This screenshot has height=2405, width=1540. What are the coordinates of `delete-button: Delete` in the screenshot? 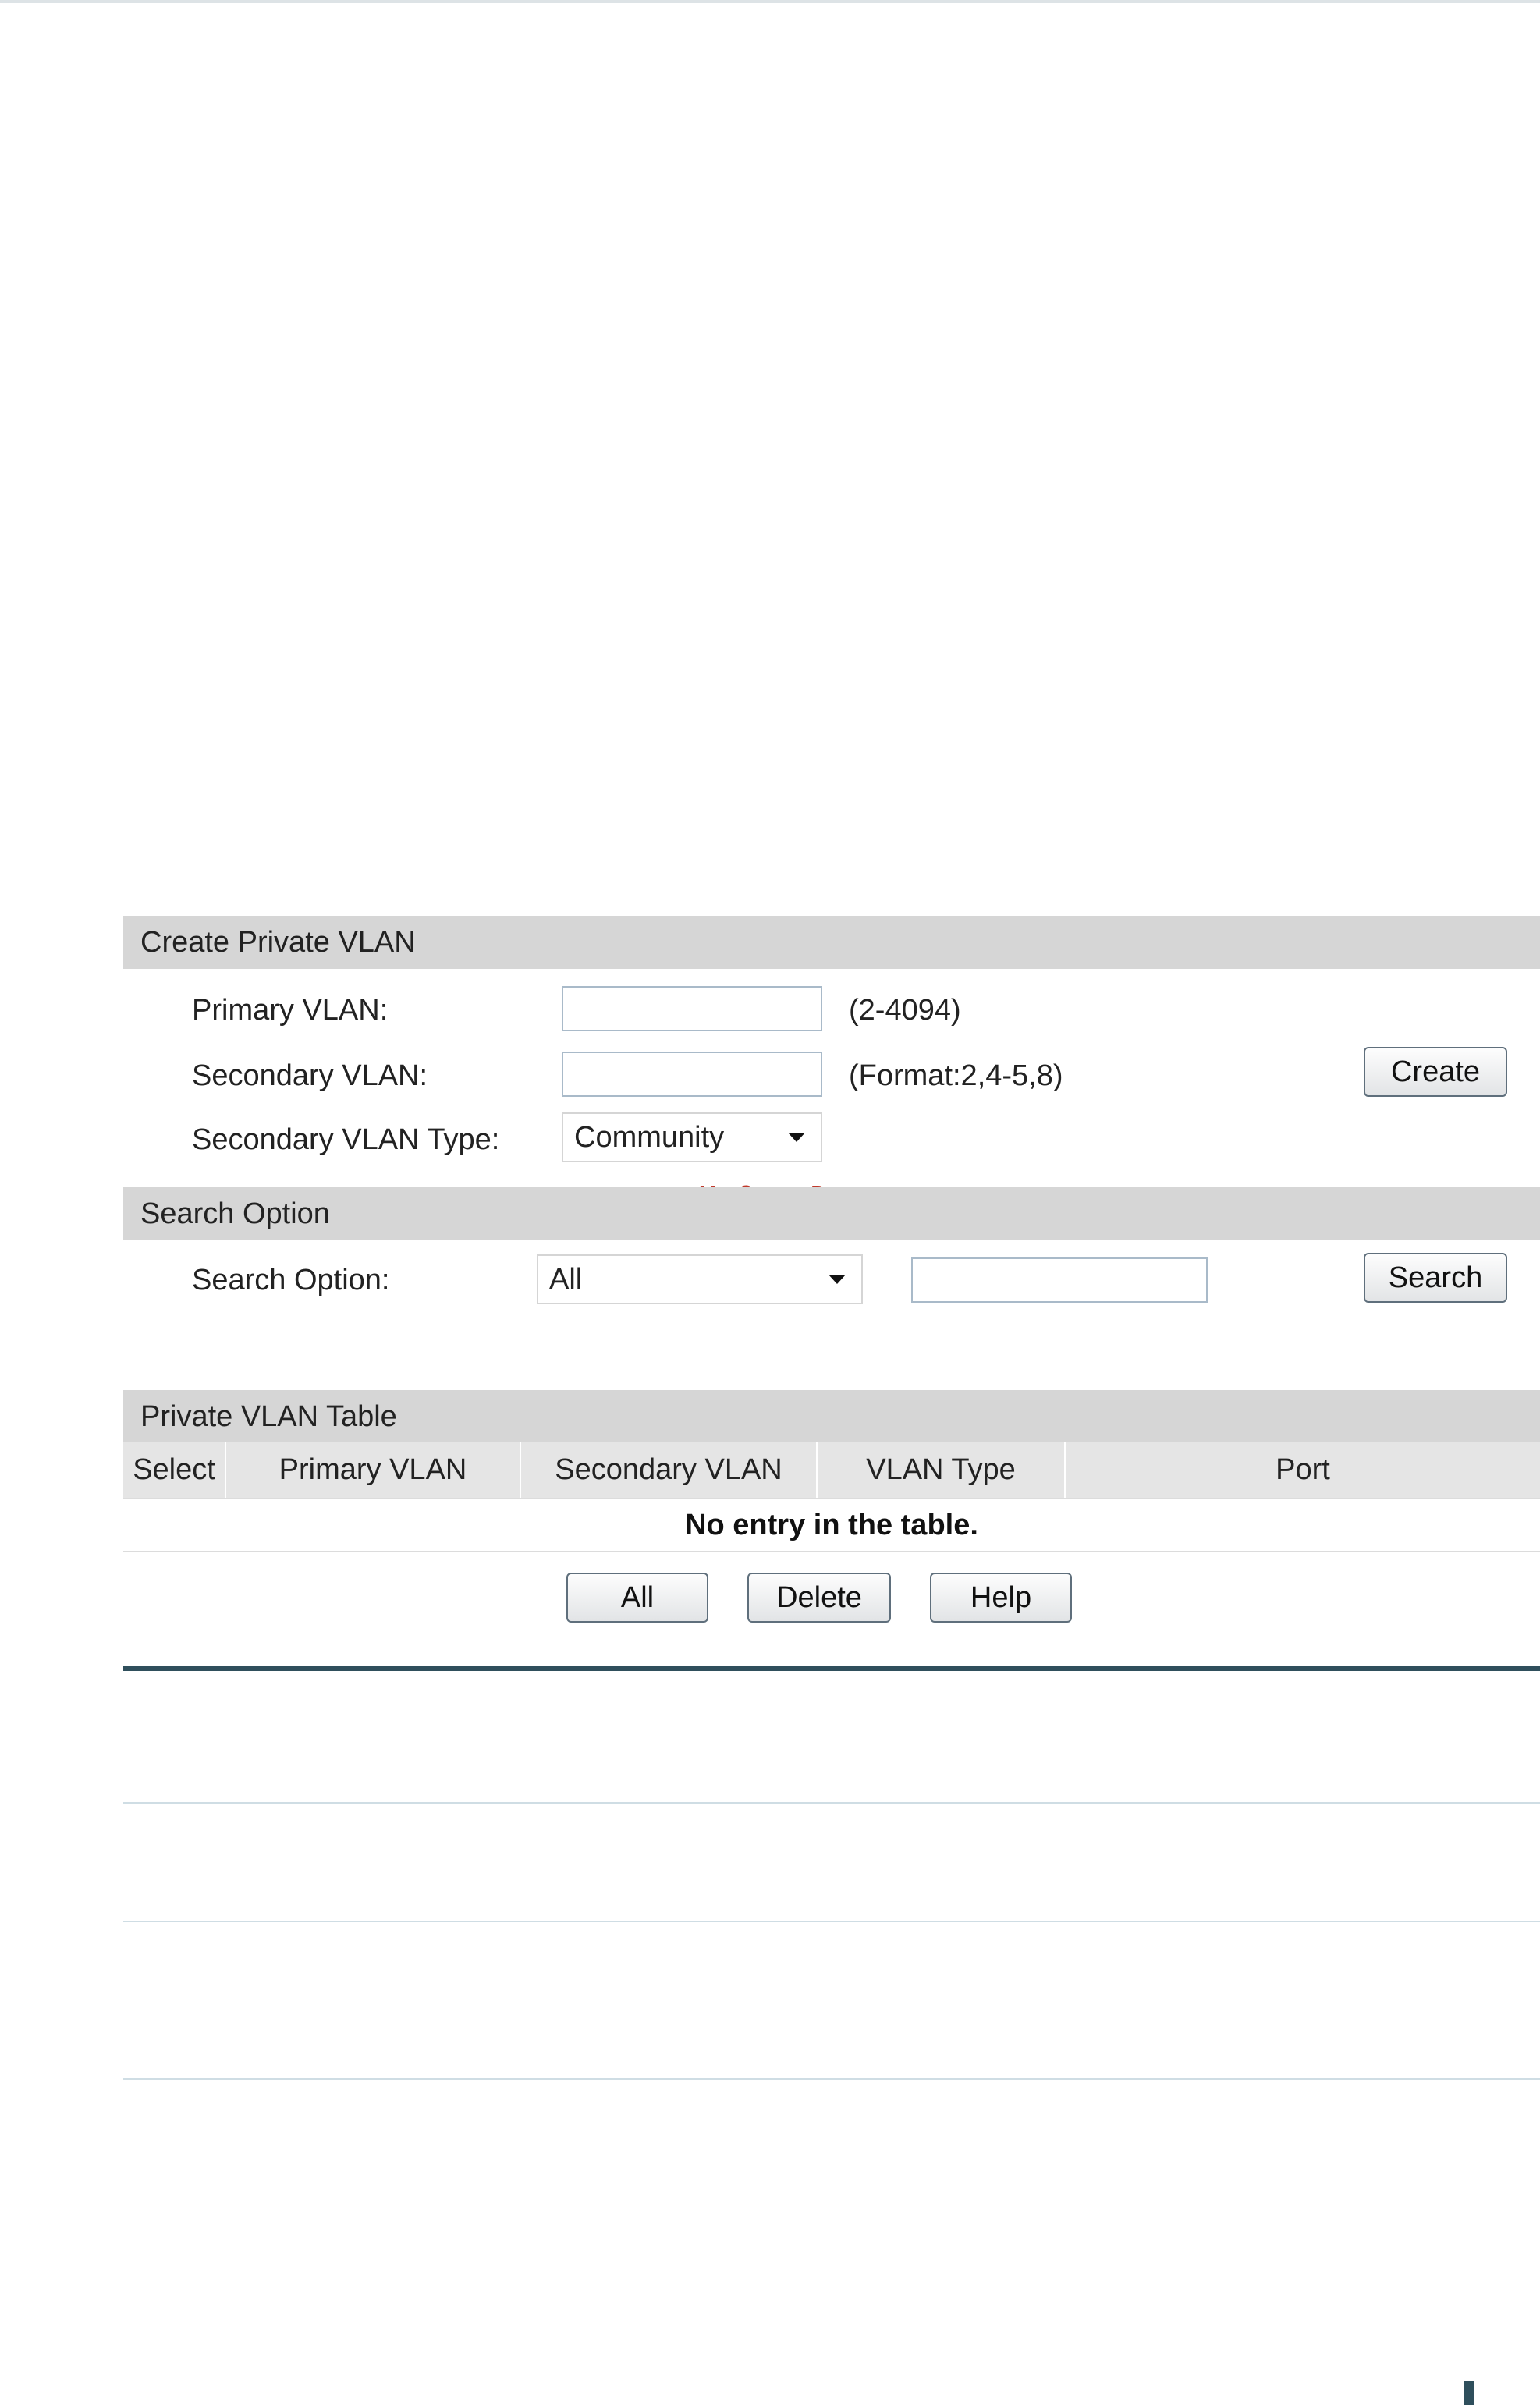 It's located at (819, 1598).